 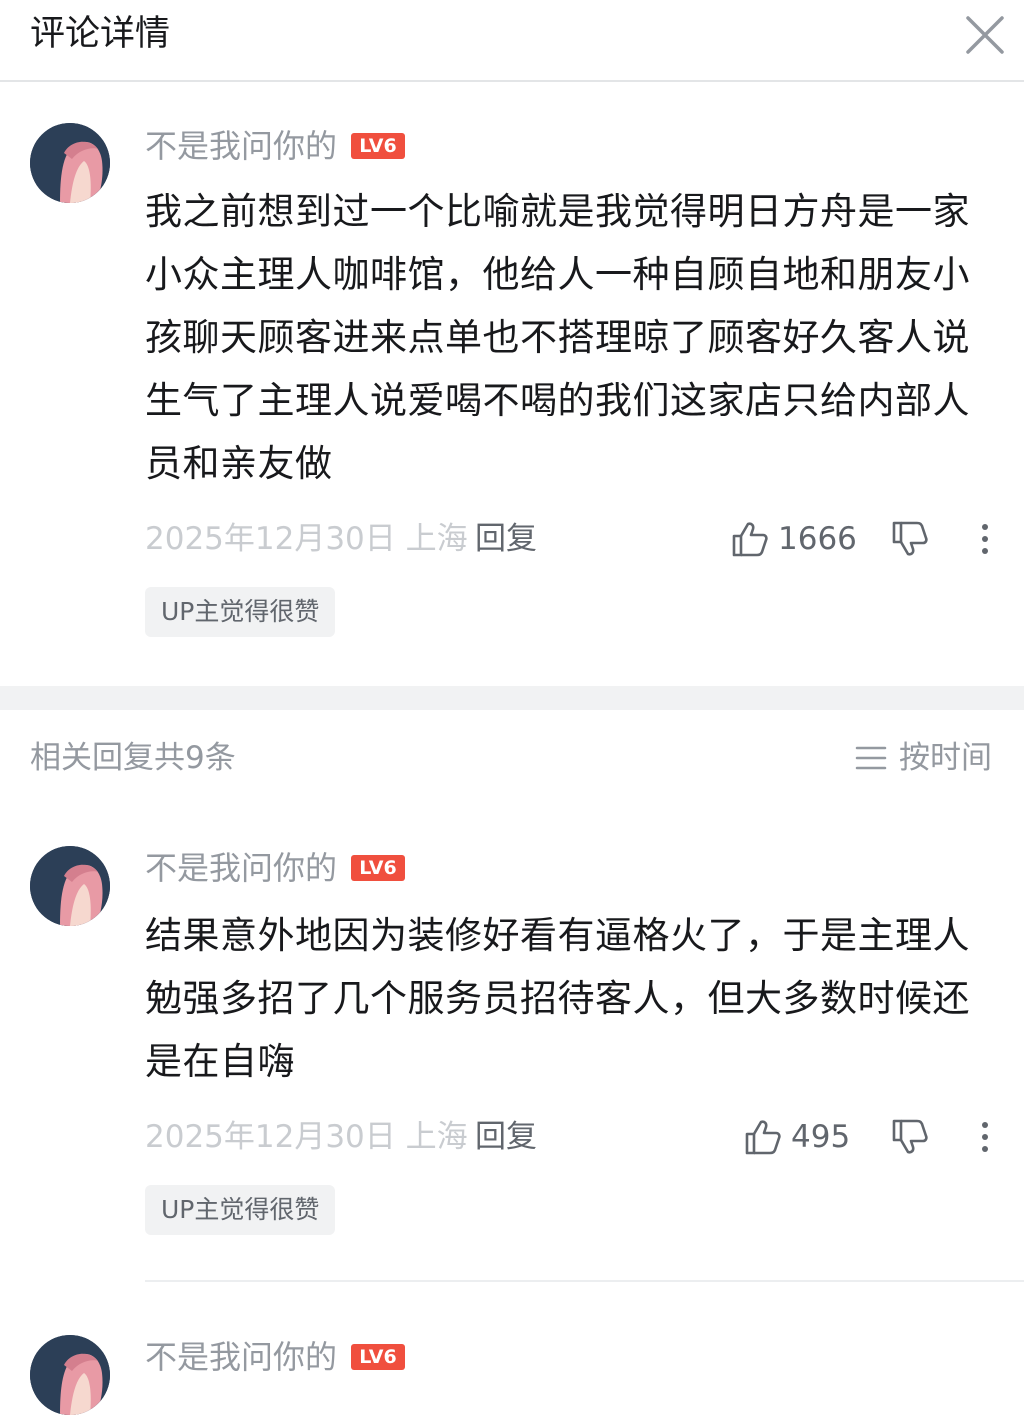 I want to click on close-icon, so click(x=985, y=35).